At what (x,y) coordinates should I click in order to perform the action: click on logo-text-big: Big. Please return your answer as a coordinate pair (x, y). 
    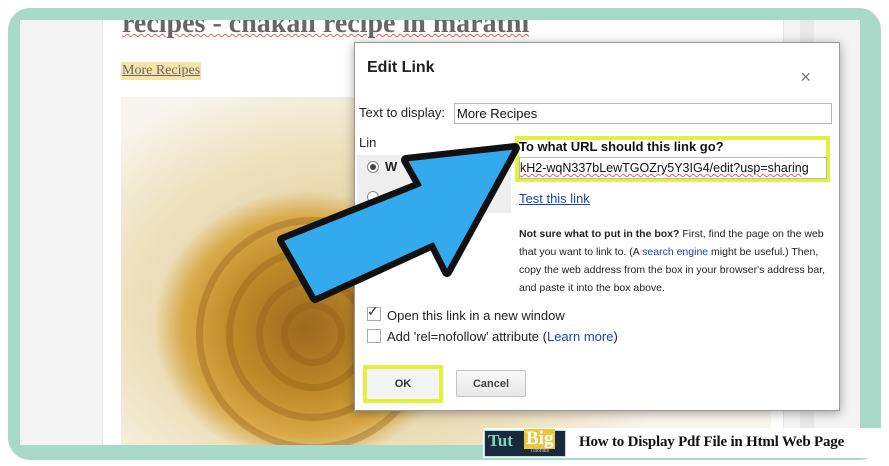
    Looking at the image, I should click on (540, 438).